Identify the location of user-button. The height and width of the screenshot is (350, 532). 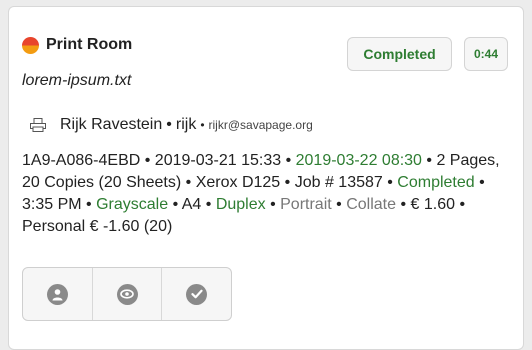
(58, 294).